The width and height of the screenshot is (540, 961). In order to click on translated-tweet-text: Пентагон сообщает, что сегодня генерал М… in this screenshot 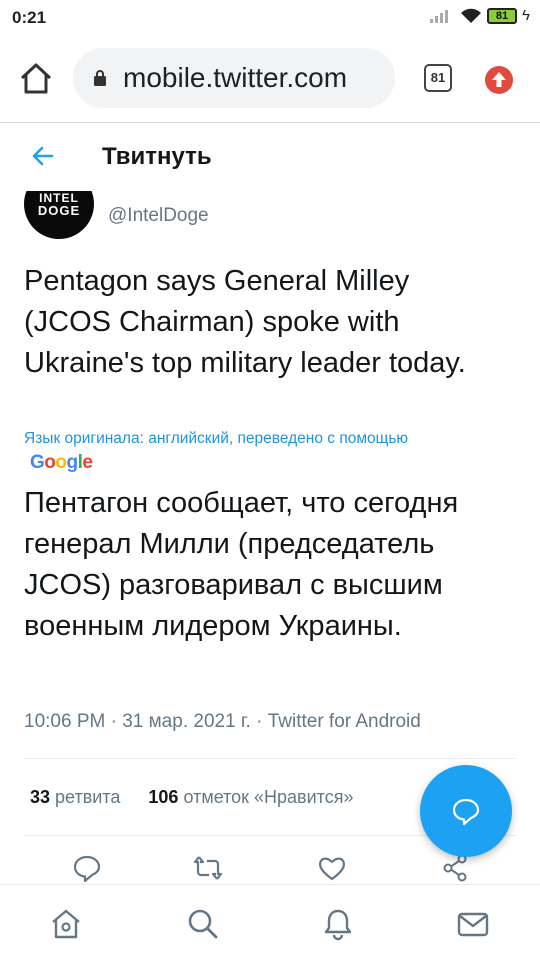, I will do `click(241, 564)`.